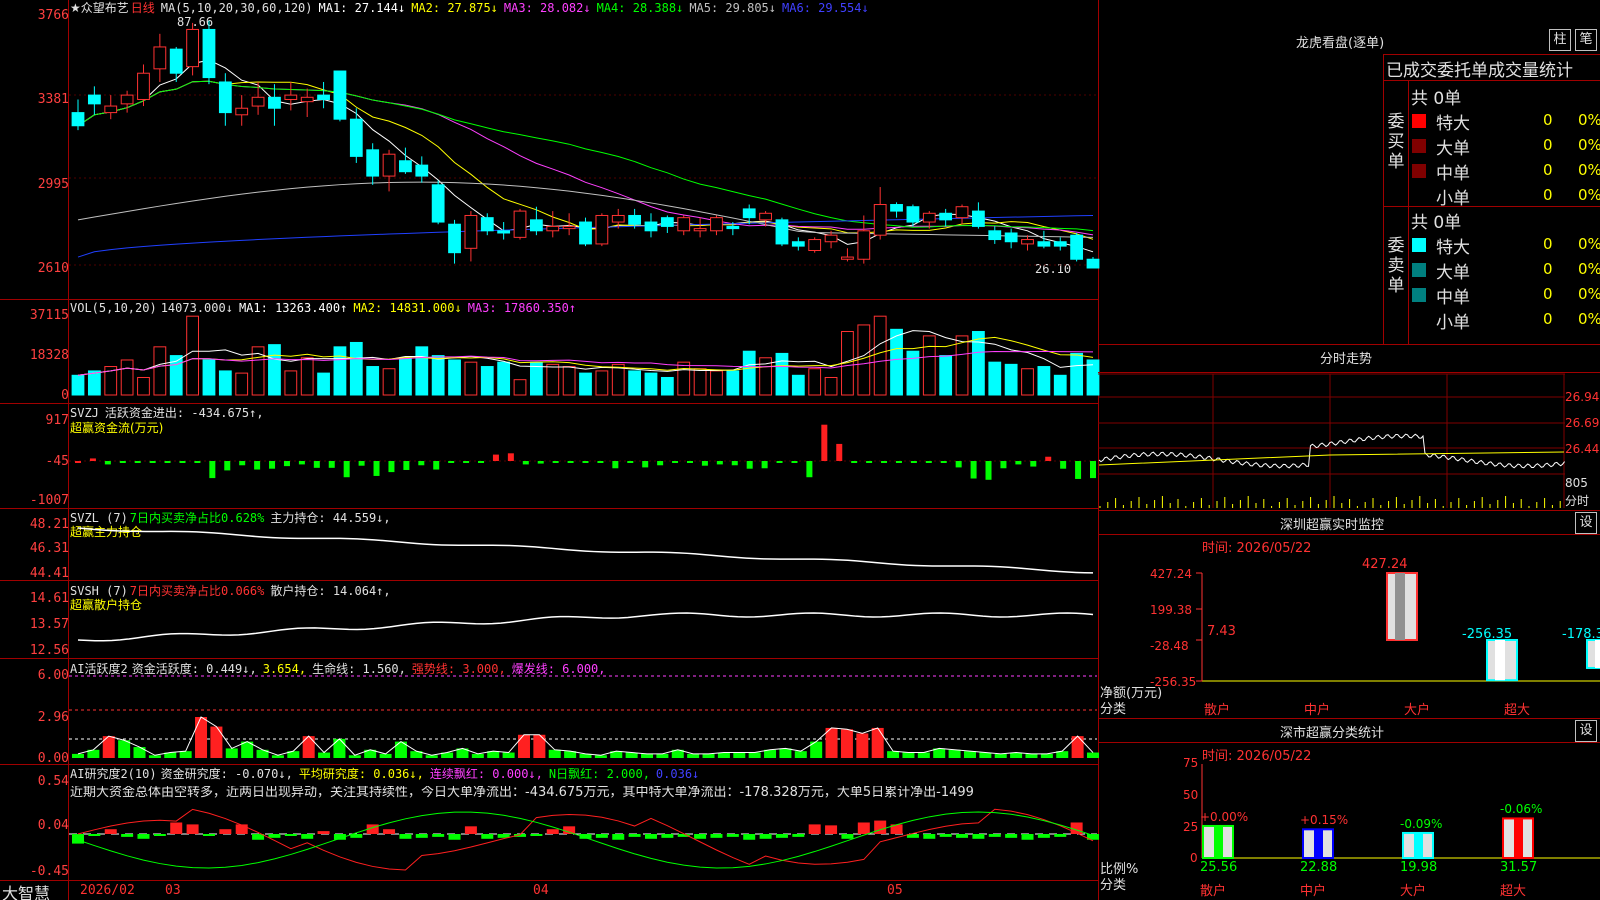 The image size is (1600, 900). What do you see at coordinates (1479, 71) in the screenshot?
I see `order-stat-title: 已成交委托单成交量统计` at bounding box center [1479, 71].